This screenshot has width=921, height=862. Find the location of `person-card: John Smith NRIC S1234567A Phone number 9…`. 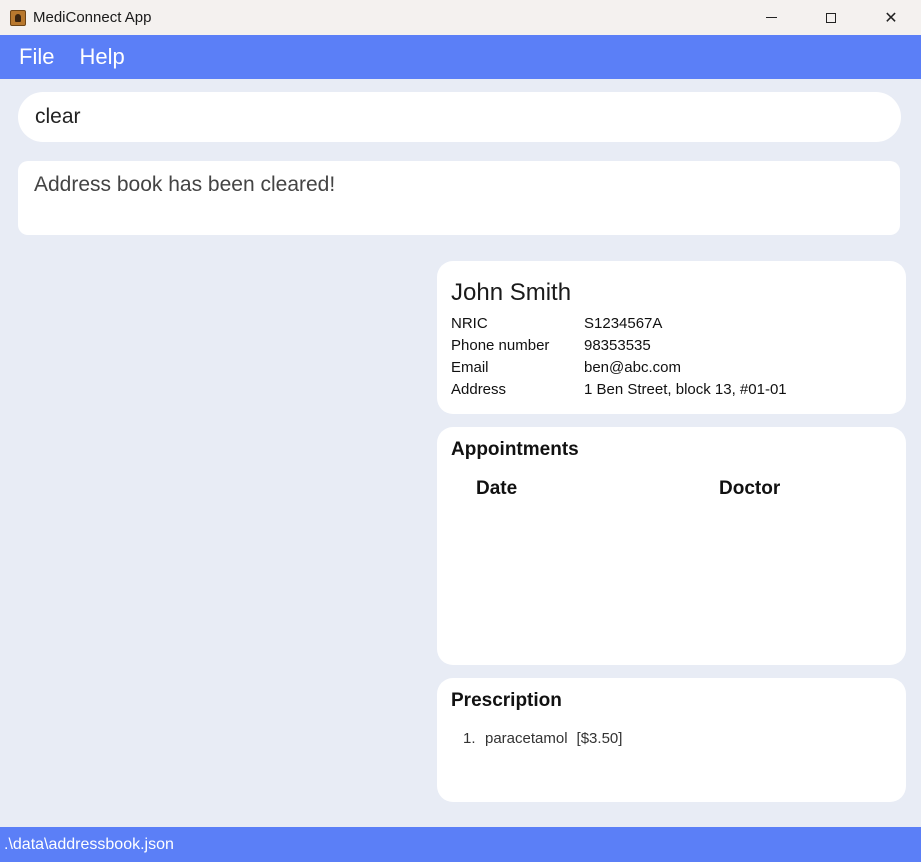

person-card: John Smith NRIC S1234567A Phone number 9… is located at coordinates (671, 337).